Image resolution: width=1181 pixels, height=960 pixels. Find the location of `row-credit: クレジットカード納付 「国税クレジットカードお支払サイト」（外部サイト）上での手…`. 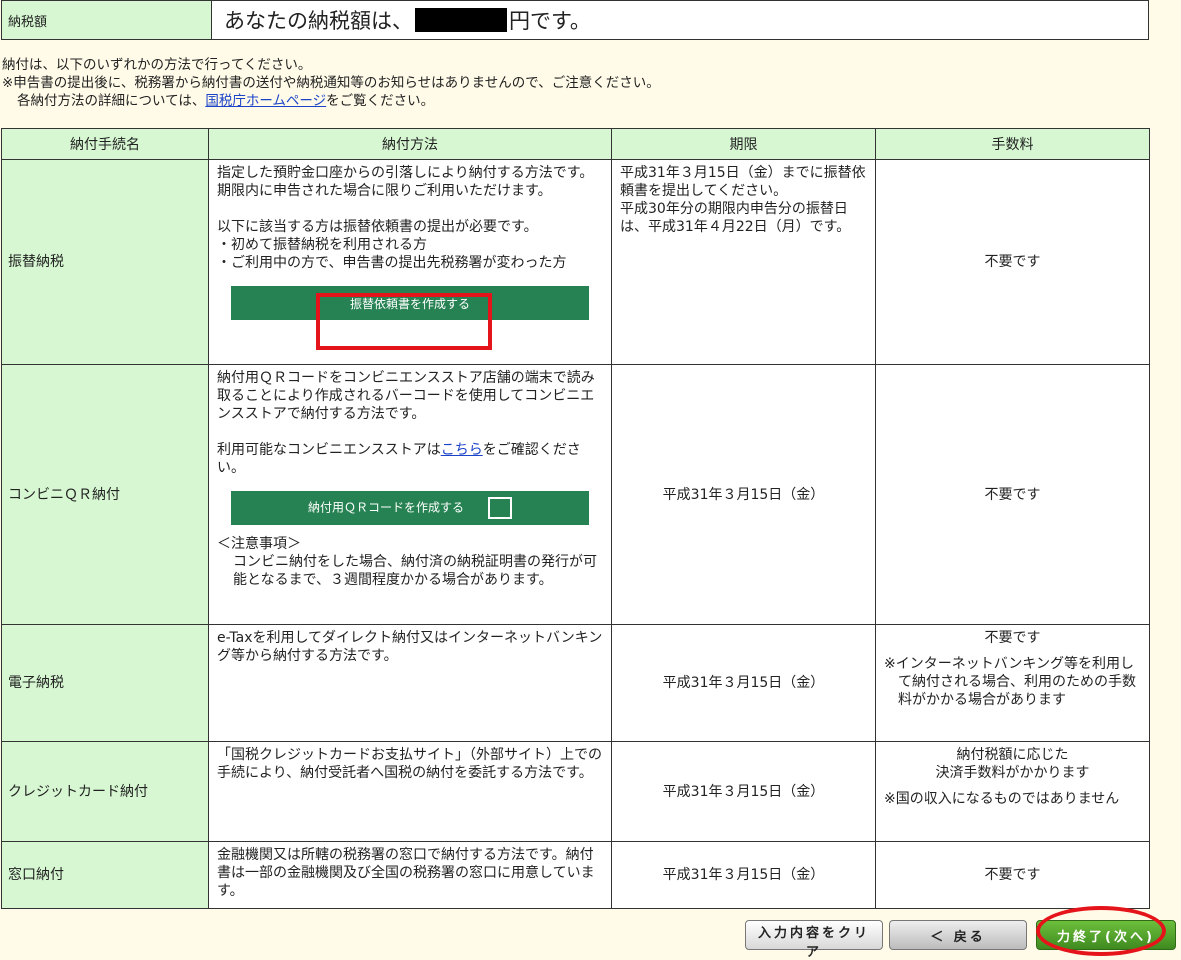

row-credit: クレジットカード納付 「国税クレジットカードお支払サイト」（外部サイト）上での手… is located at coordinates (575, 791).